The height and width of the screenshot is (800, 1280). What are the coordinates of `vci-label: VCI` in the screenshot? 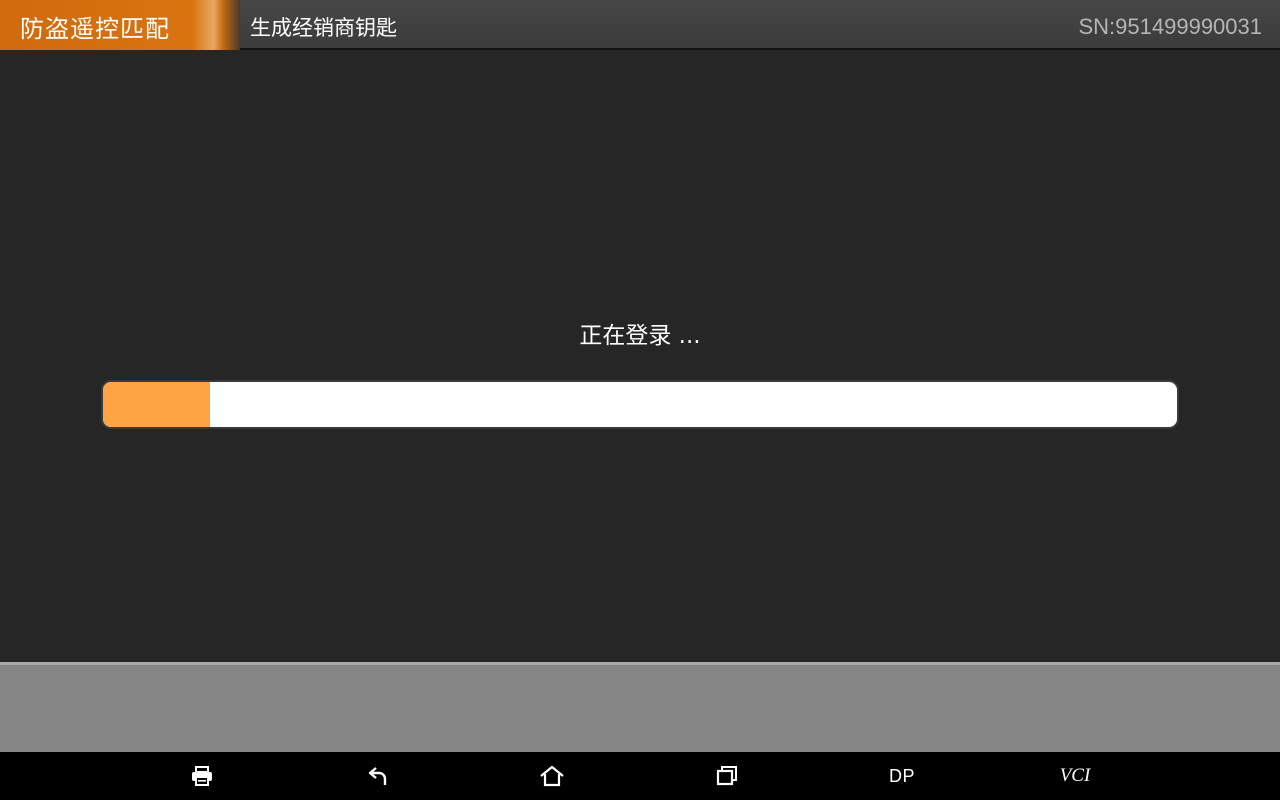 It's located at (1075, 775).